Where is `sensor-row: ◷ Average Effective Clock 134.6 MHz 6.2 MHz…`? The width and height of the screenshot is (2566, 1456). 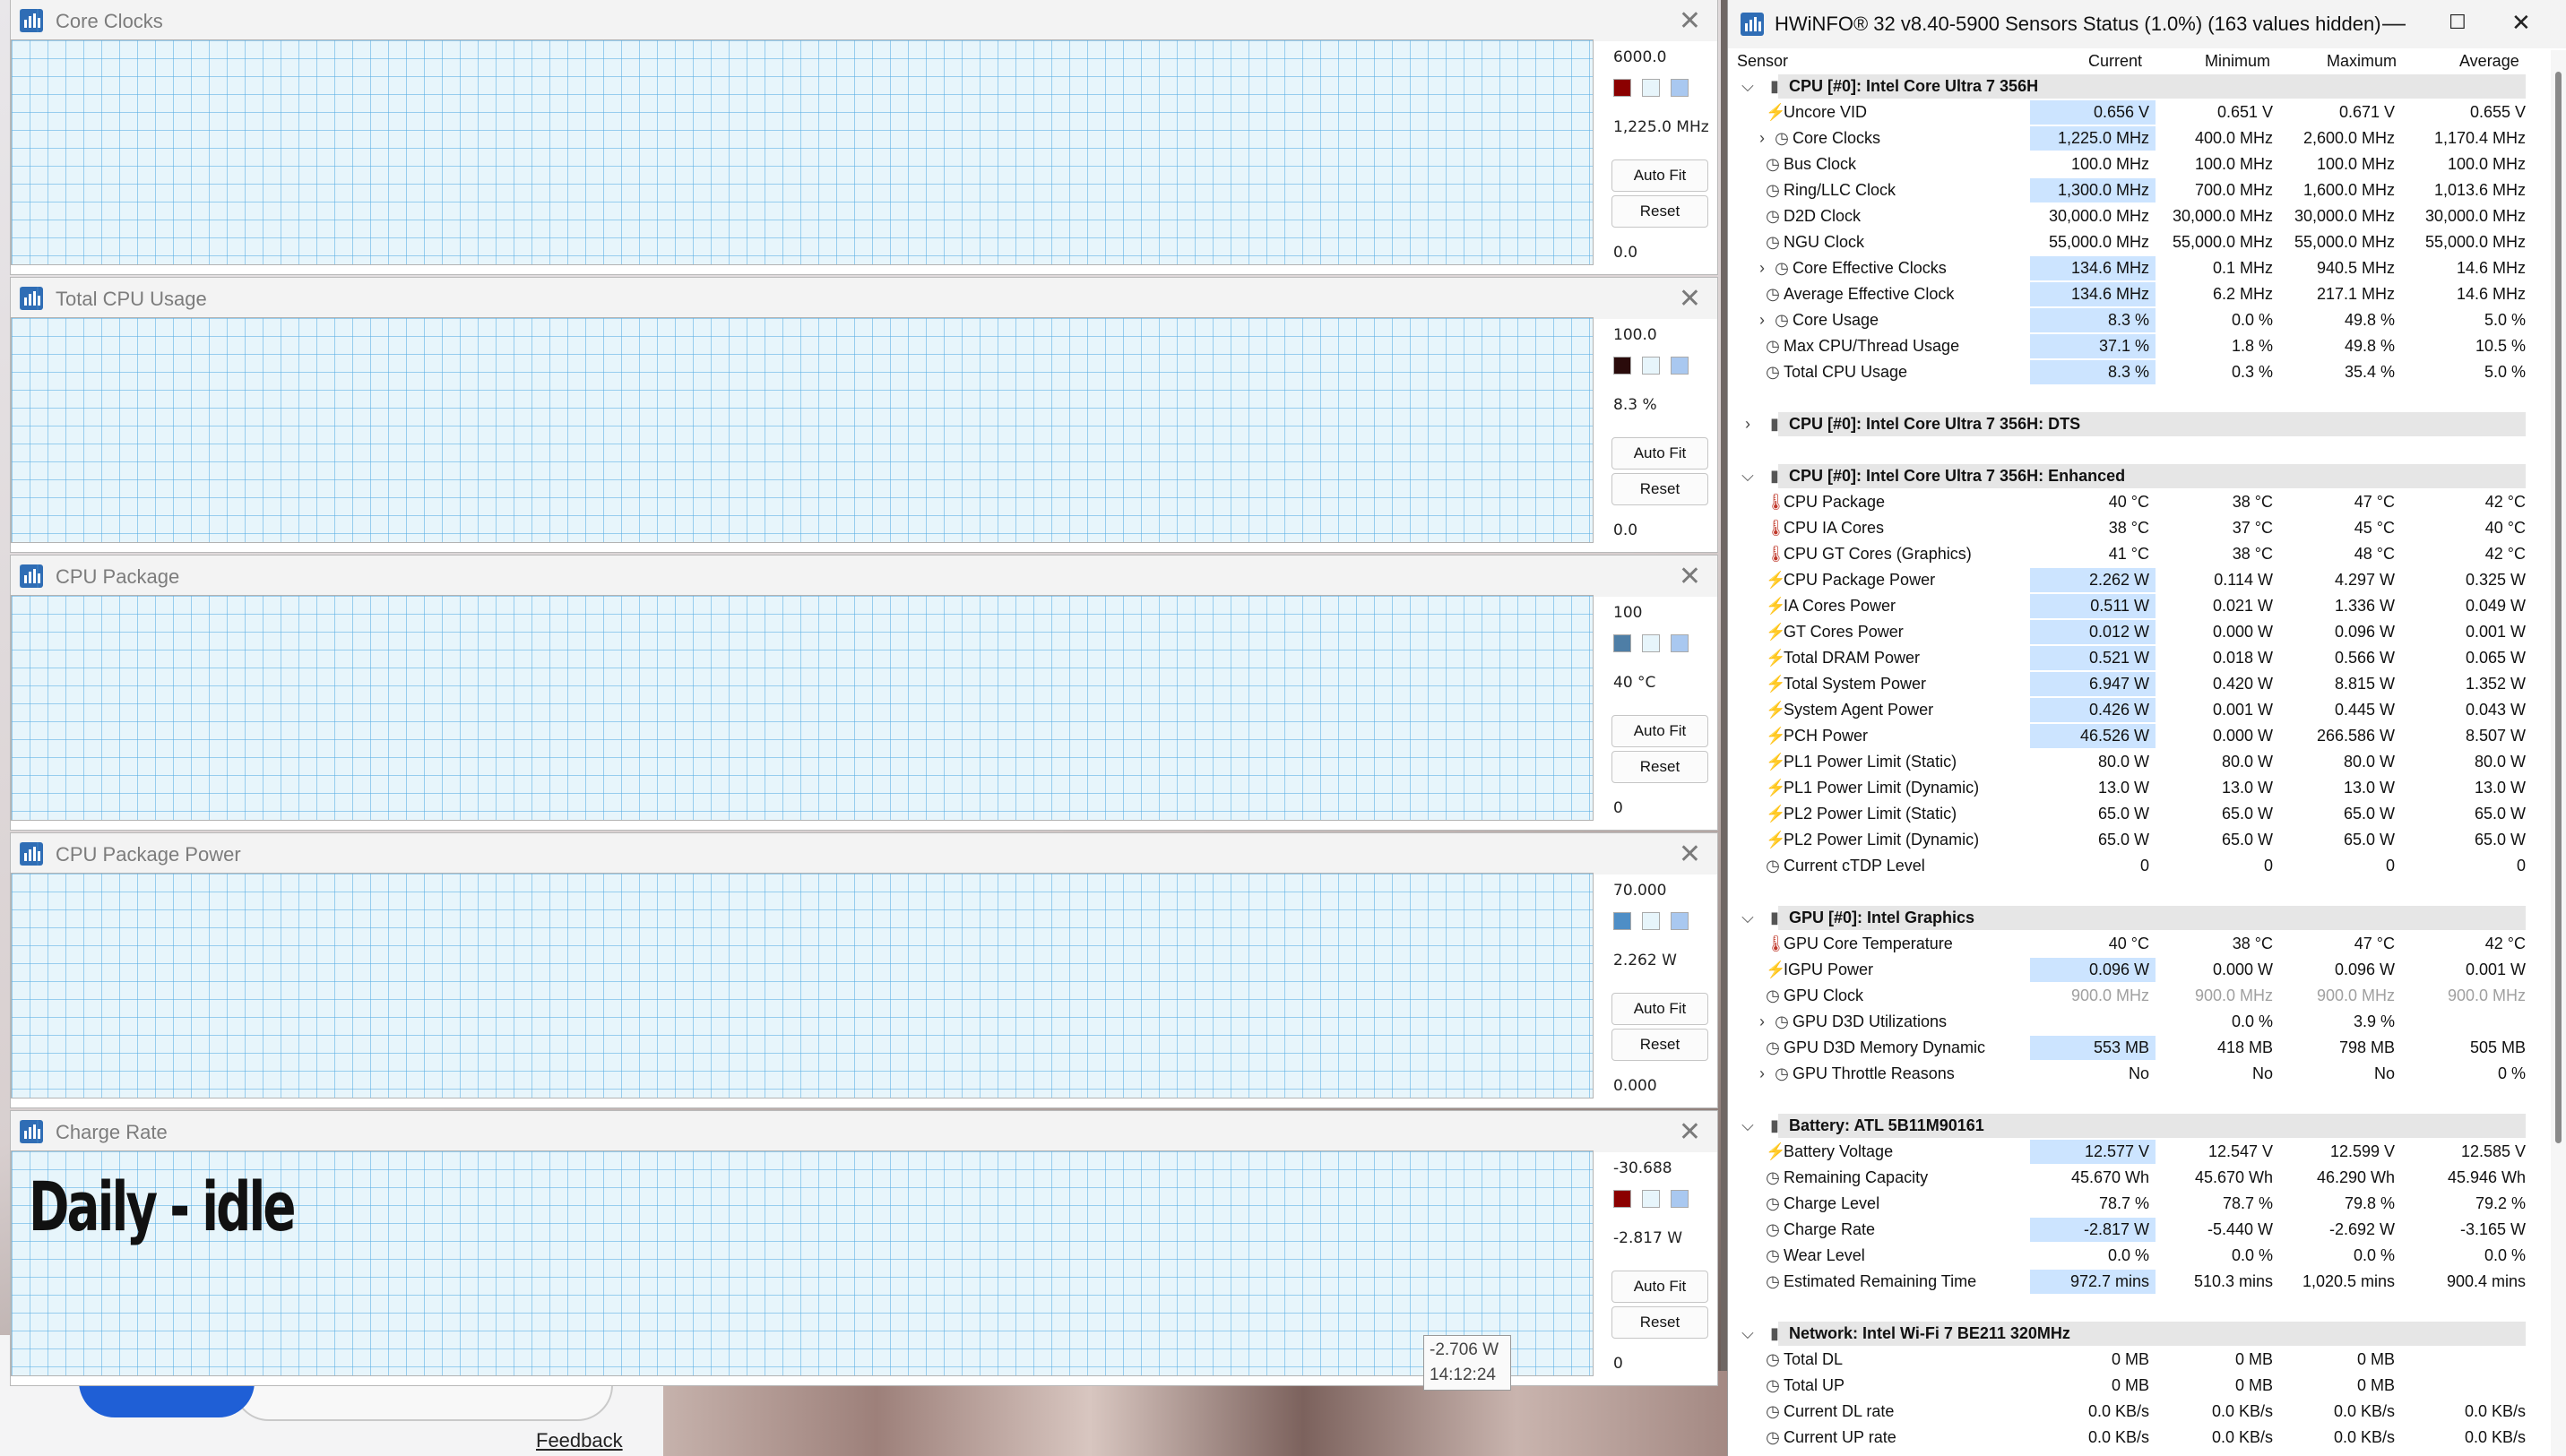 sensor-row: ◷ Average Effective Clock 134.6 MHz 6.2 MHz… is located at coordinates (2131, 294).